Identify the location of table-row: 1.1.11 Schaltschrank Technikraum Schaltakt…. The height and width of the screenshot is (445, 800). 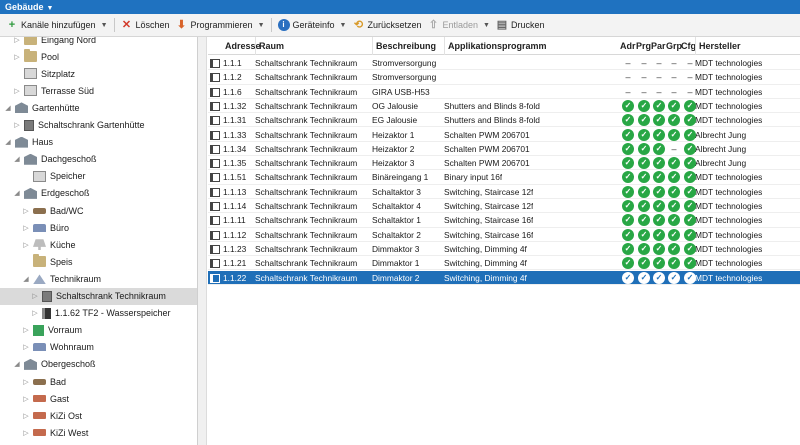
(504, 220).